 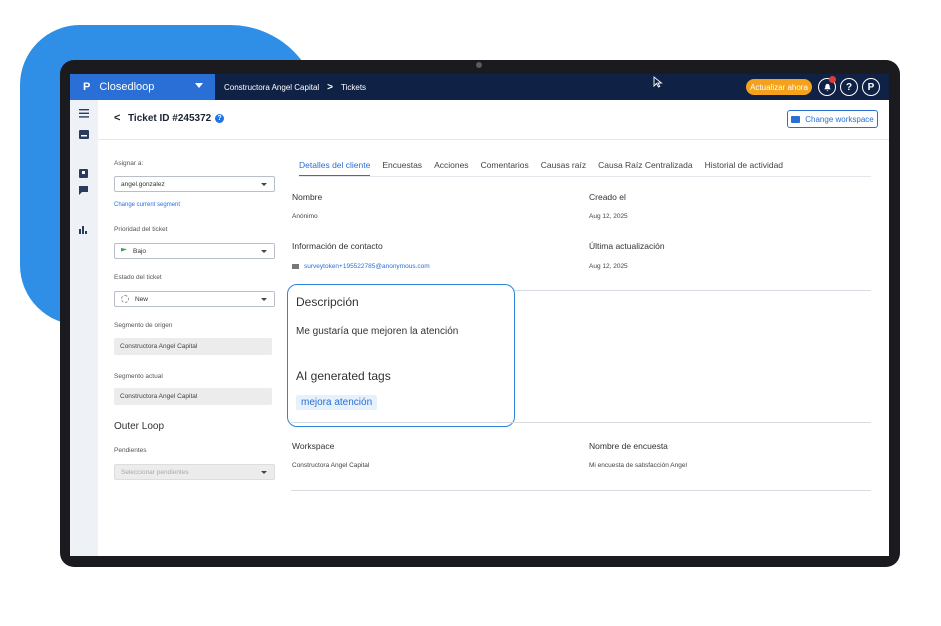 What do you see at coordinates (779, 87) in the screenshot?
I see `upgrade-button: Actualizar ahora` at bounding box center [779, 87].